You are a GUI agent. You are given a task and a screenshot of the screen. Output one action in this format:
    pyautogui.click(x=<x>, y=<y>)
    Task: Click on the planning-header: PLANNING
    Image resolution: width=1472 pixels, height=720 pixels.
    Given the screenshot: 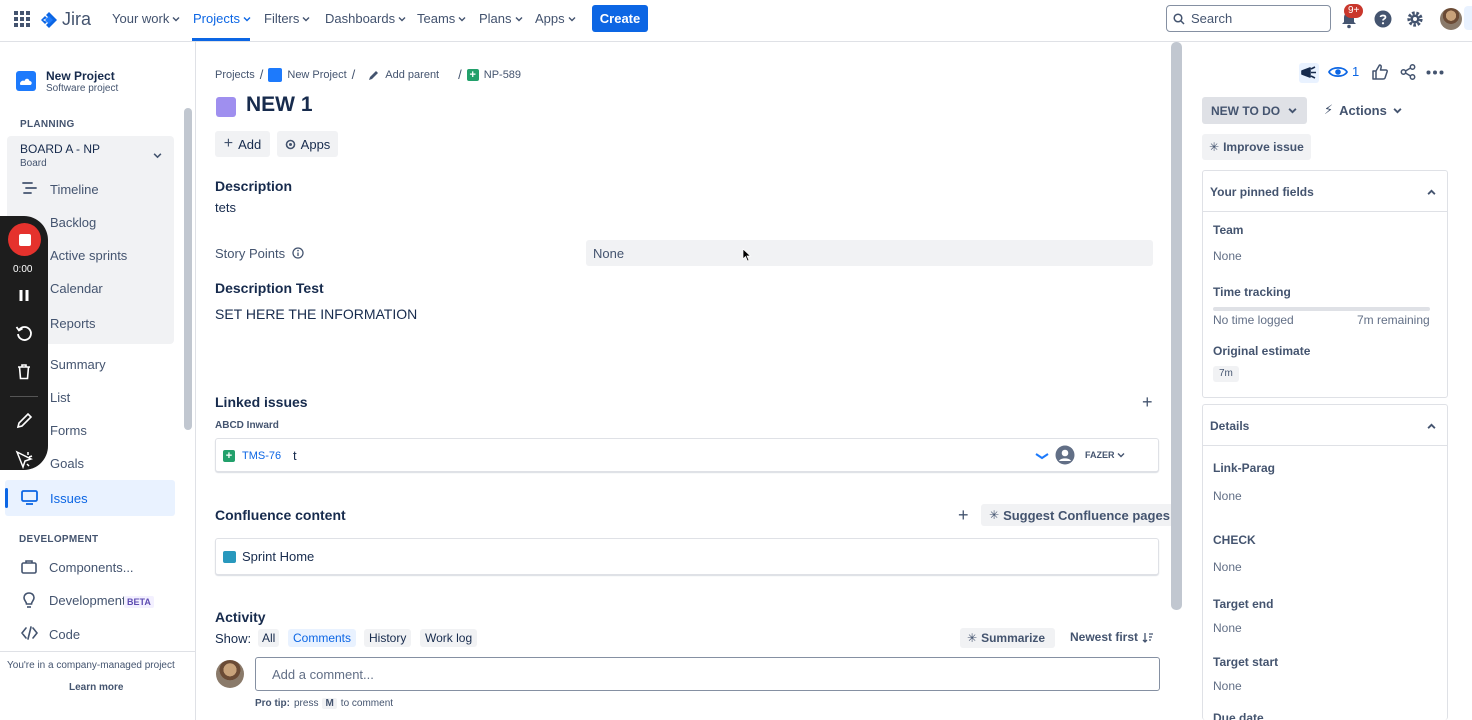 What is the action you would take?
    pyautogui.click(x=47, y=124)
    